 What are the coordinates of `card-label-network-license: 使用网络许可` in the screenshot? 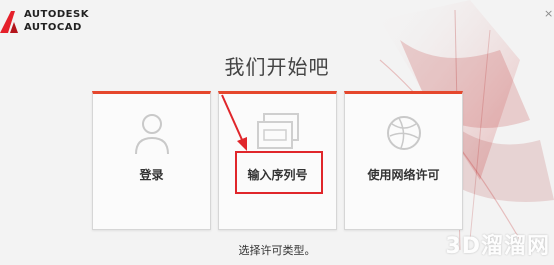 It's located at (403, 175).